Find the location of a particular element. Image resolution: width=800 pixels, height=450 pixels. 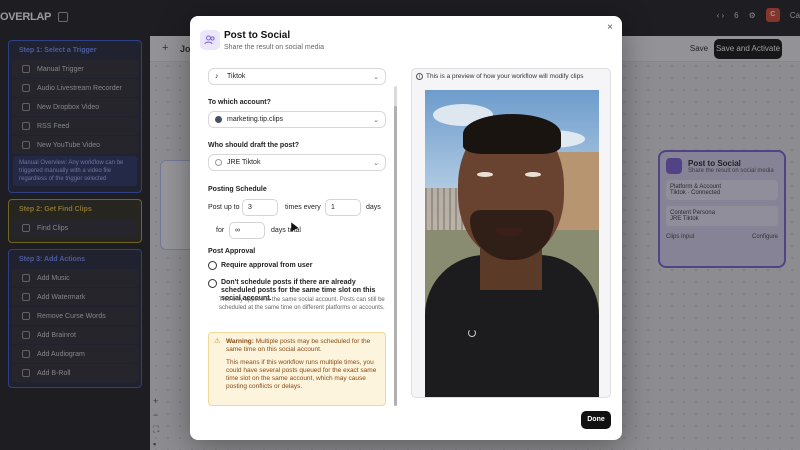

account-label: To which account? is located at coordinates (239, 102).